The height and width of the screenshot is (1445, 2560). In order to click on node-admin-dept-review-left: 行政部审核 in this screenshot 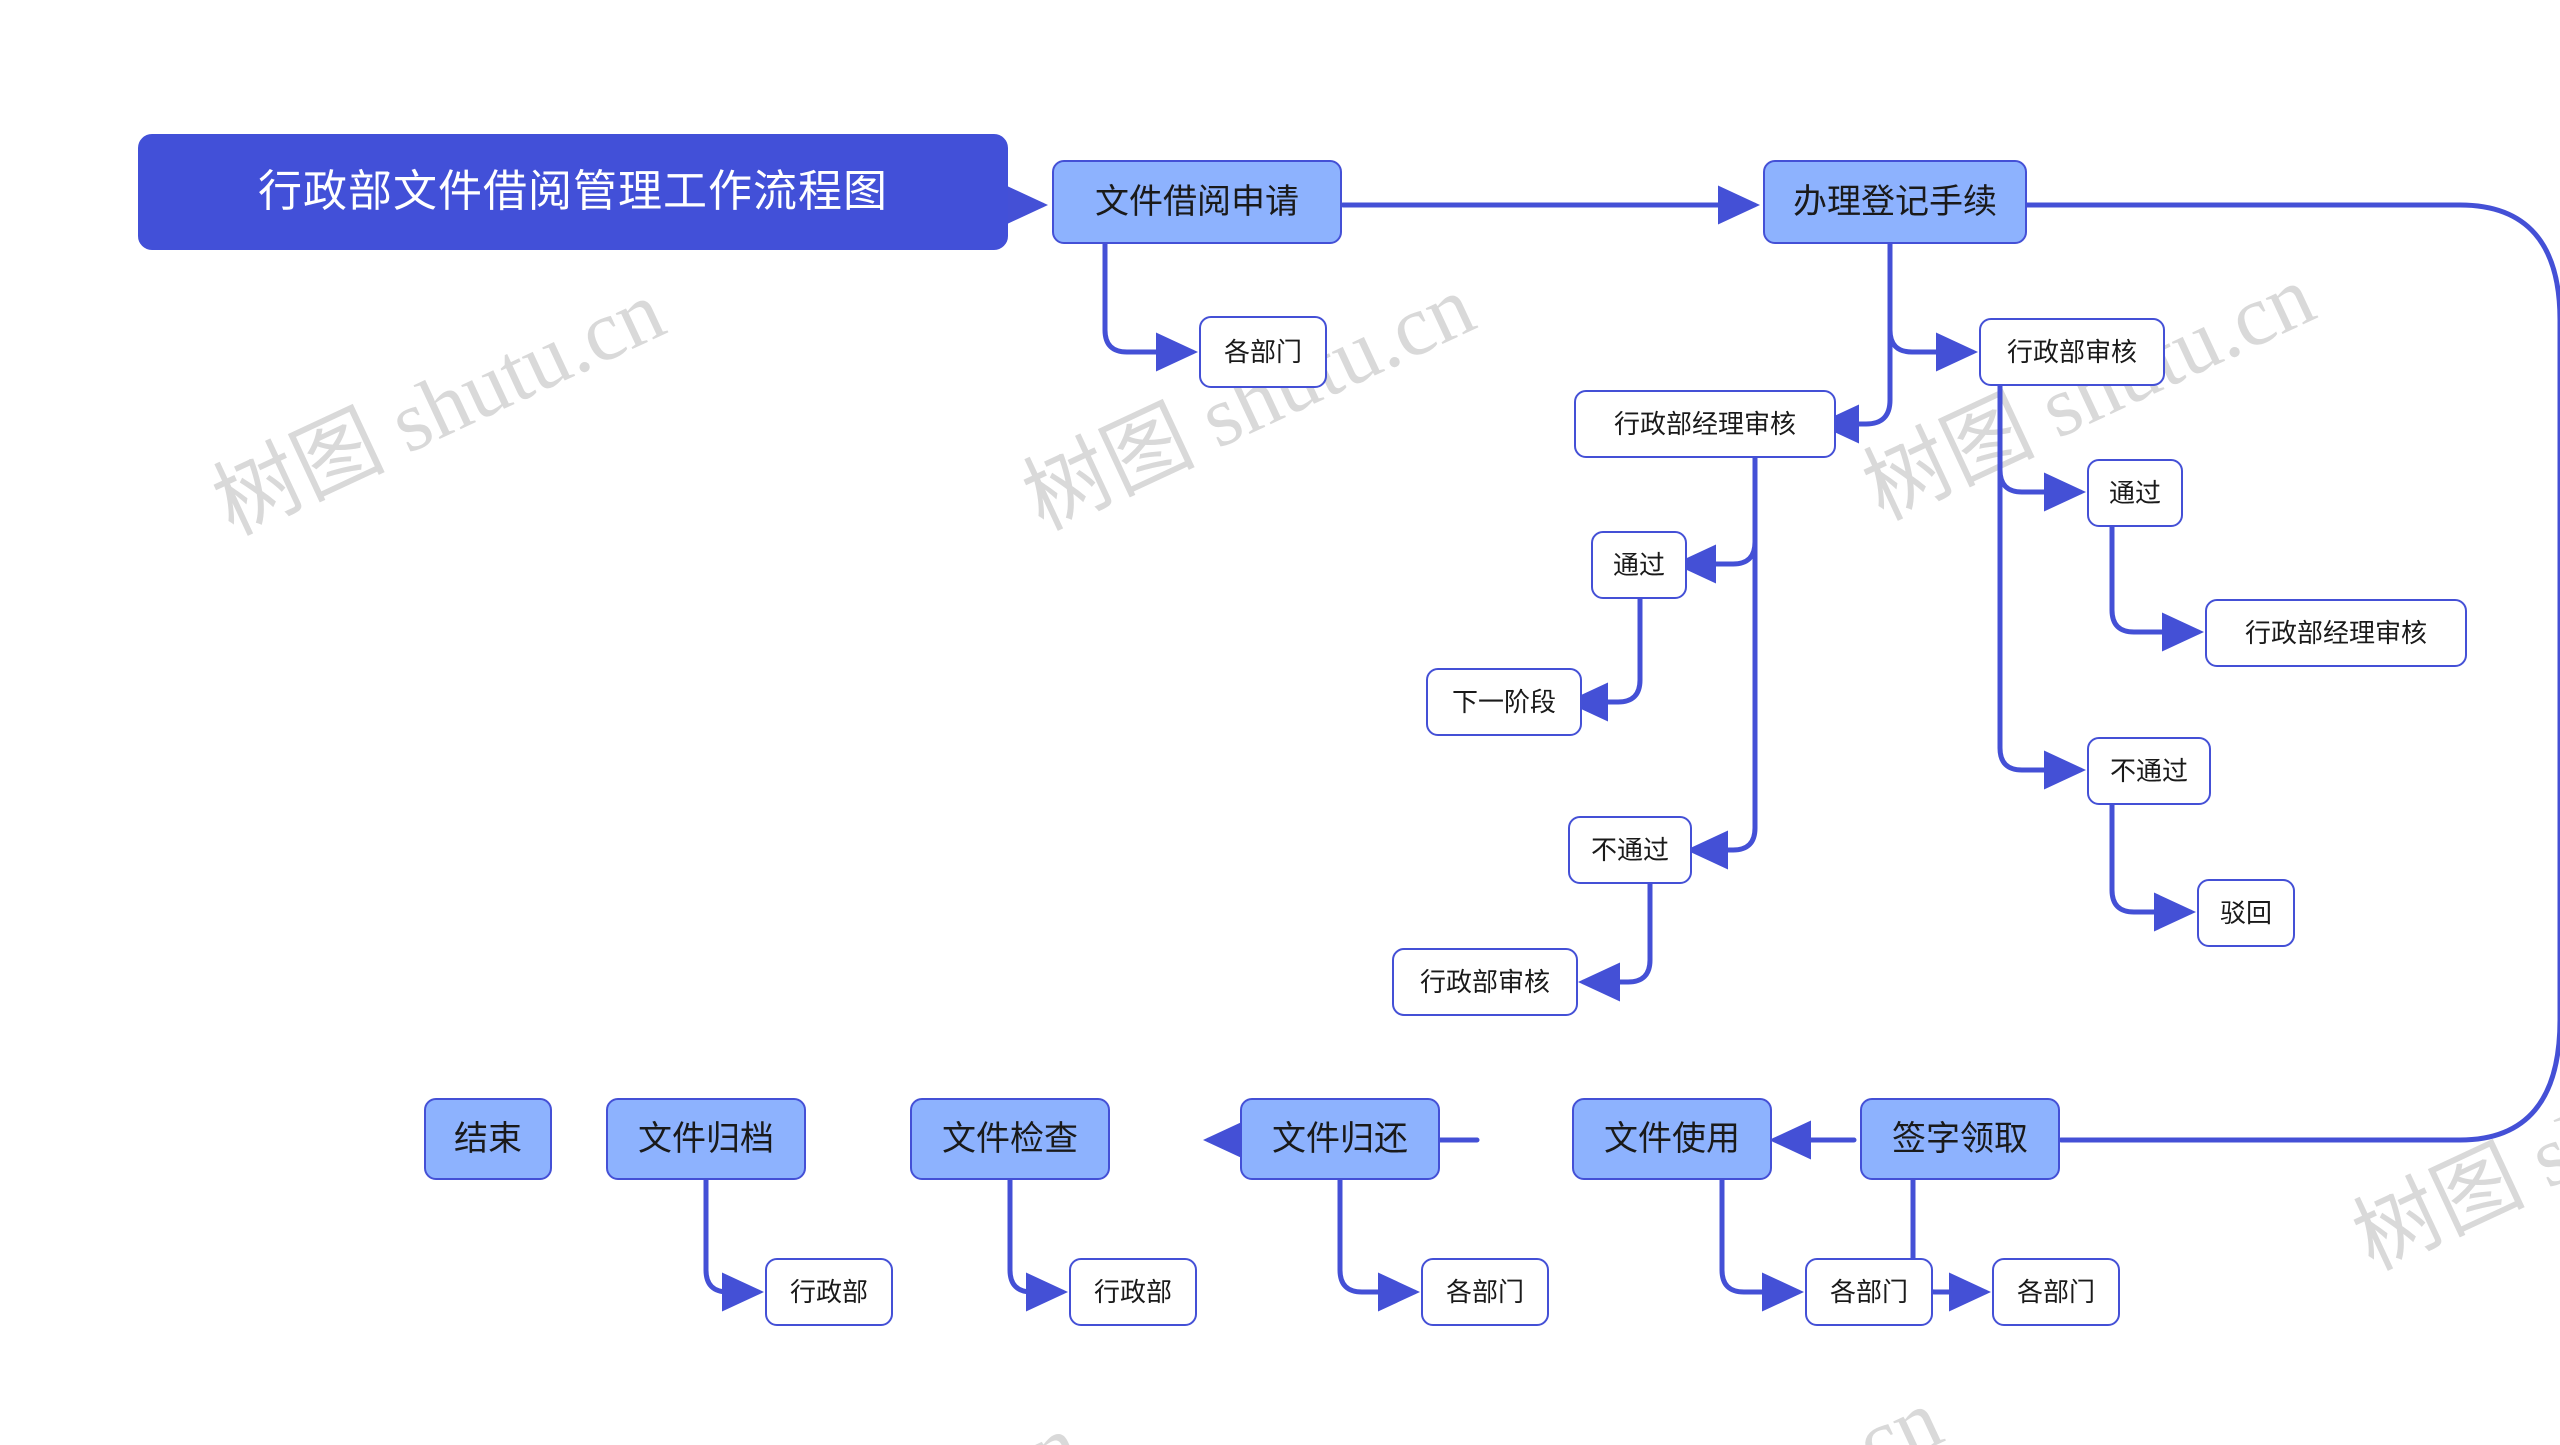, I will do `click(1485, 982)`.